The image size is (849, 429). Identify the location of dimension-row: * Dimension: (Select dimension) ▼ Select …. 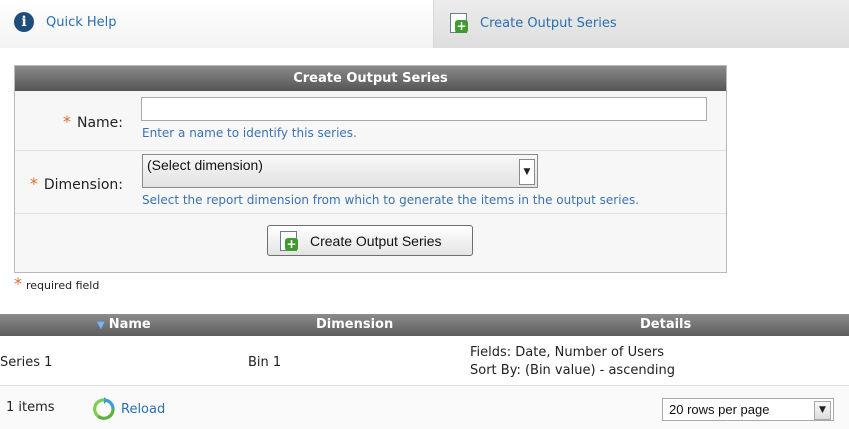
(370, 182).